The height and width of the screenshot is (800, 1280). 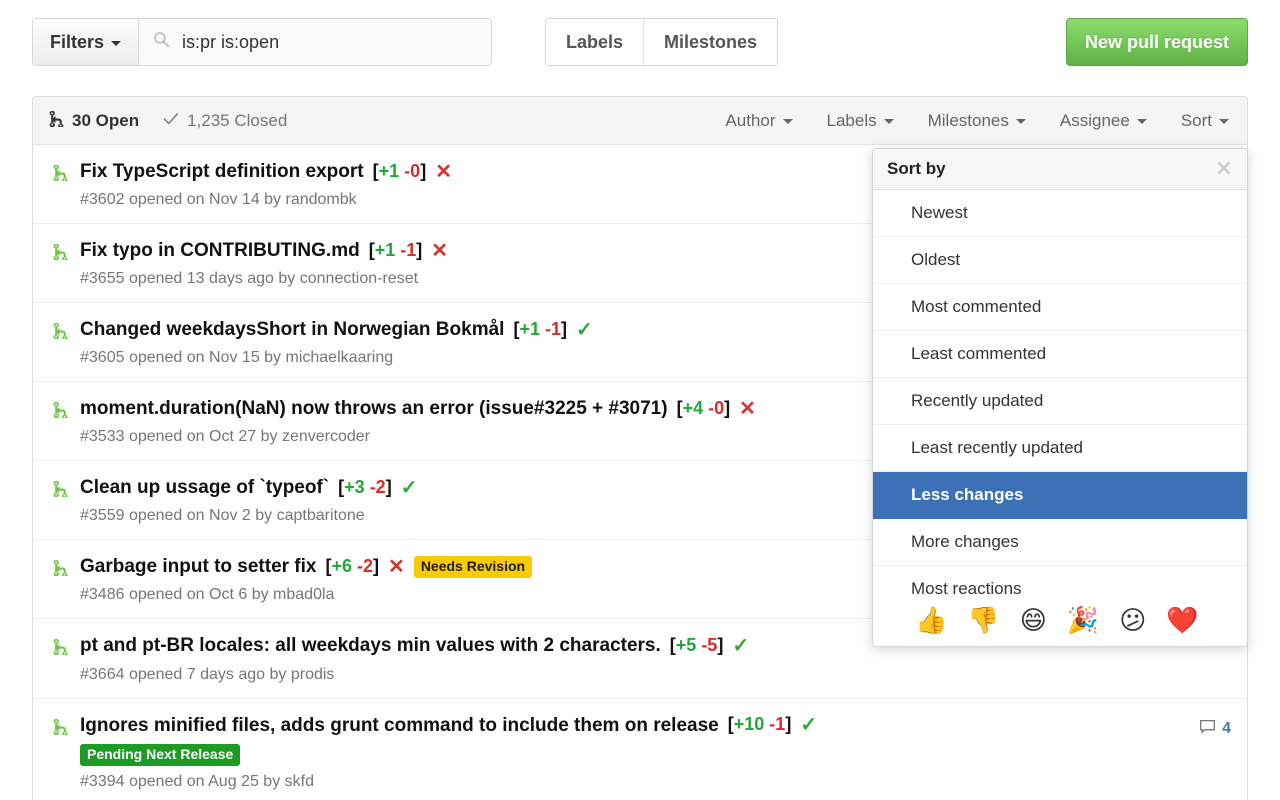 I want to click on milestones-filter-dropdown: Milestones, so click(x=977, y=121).